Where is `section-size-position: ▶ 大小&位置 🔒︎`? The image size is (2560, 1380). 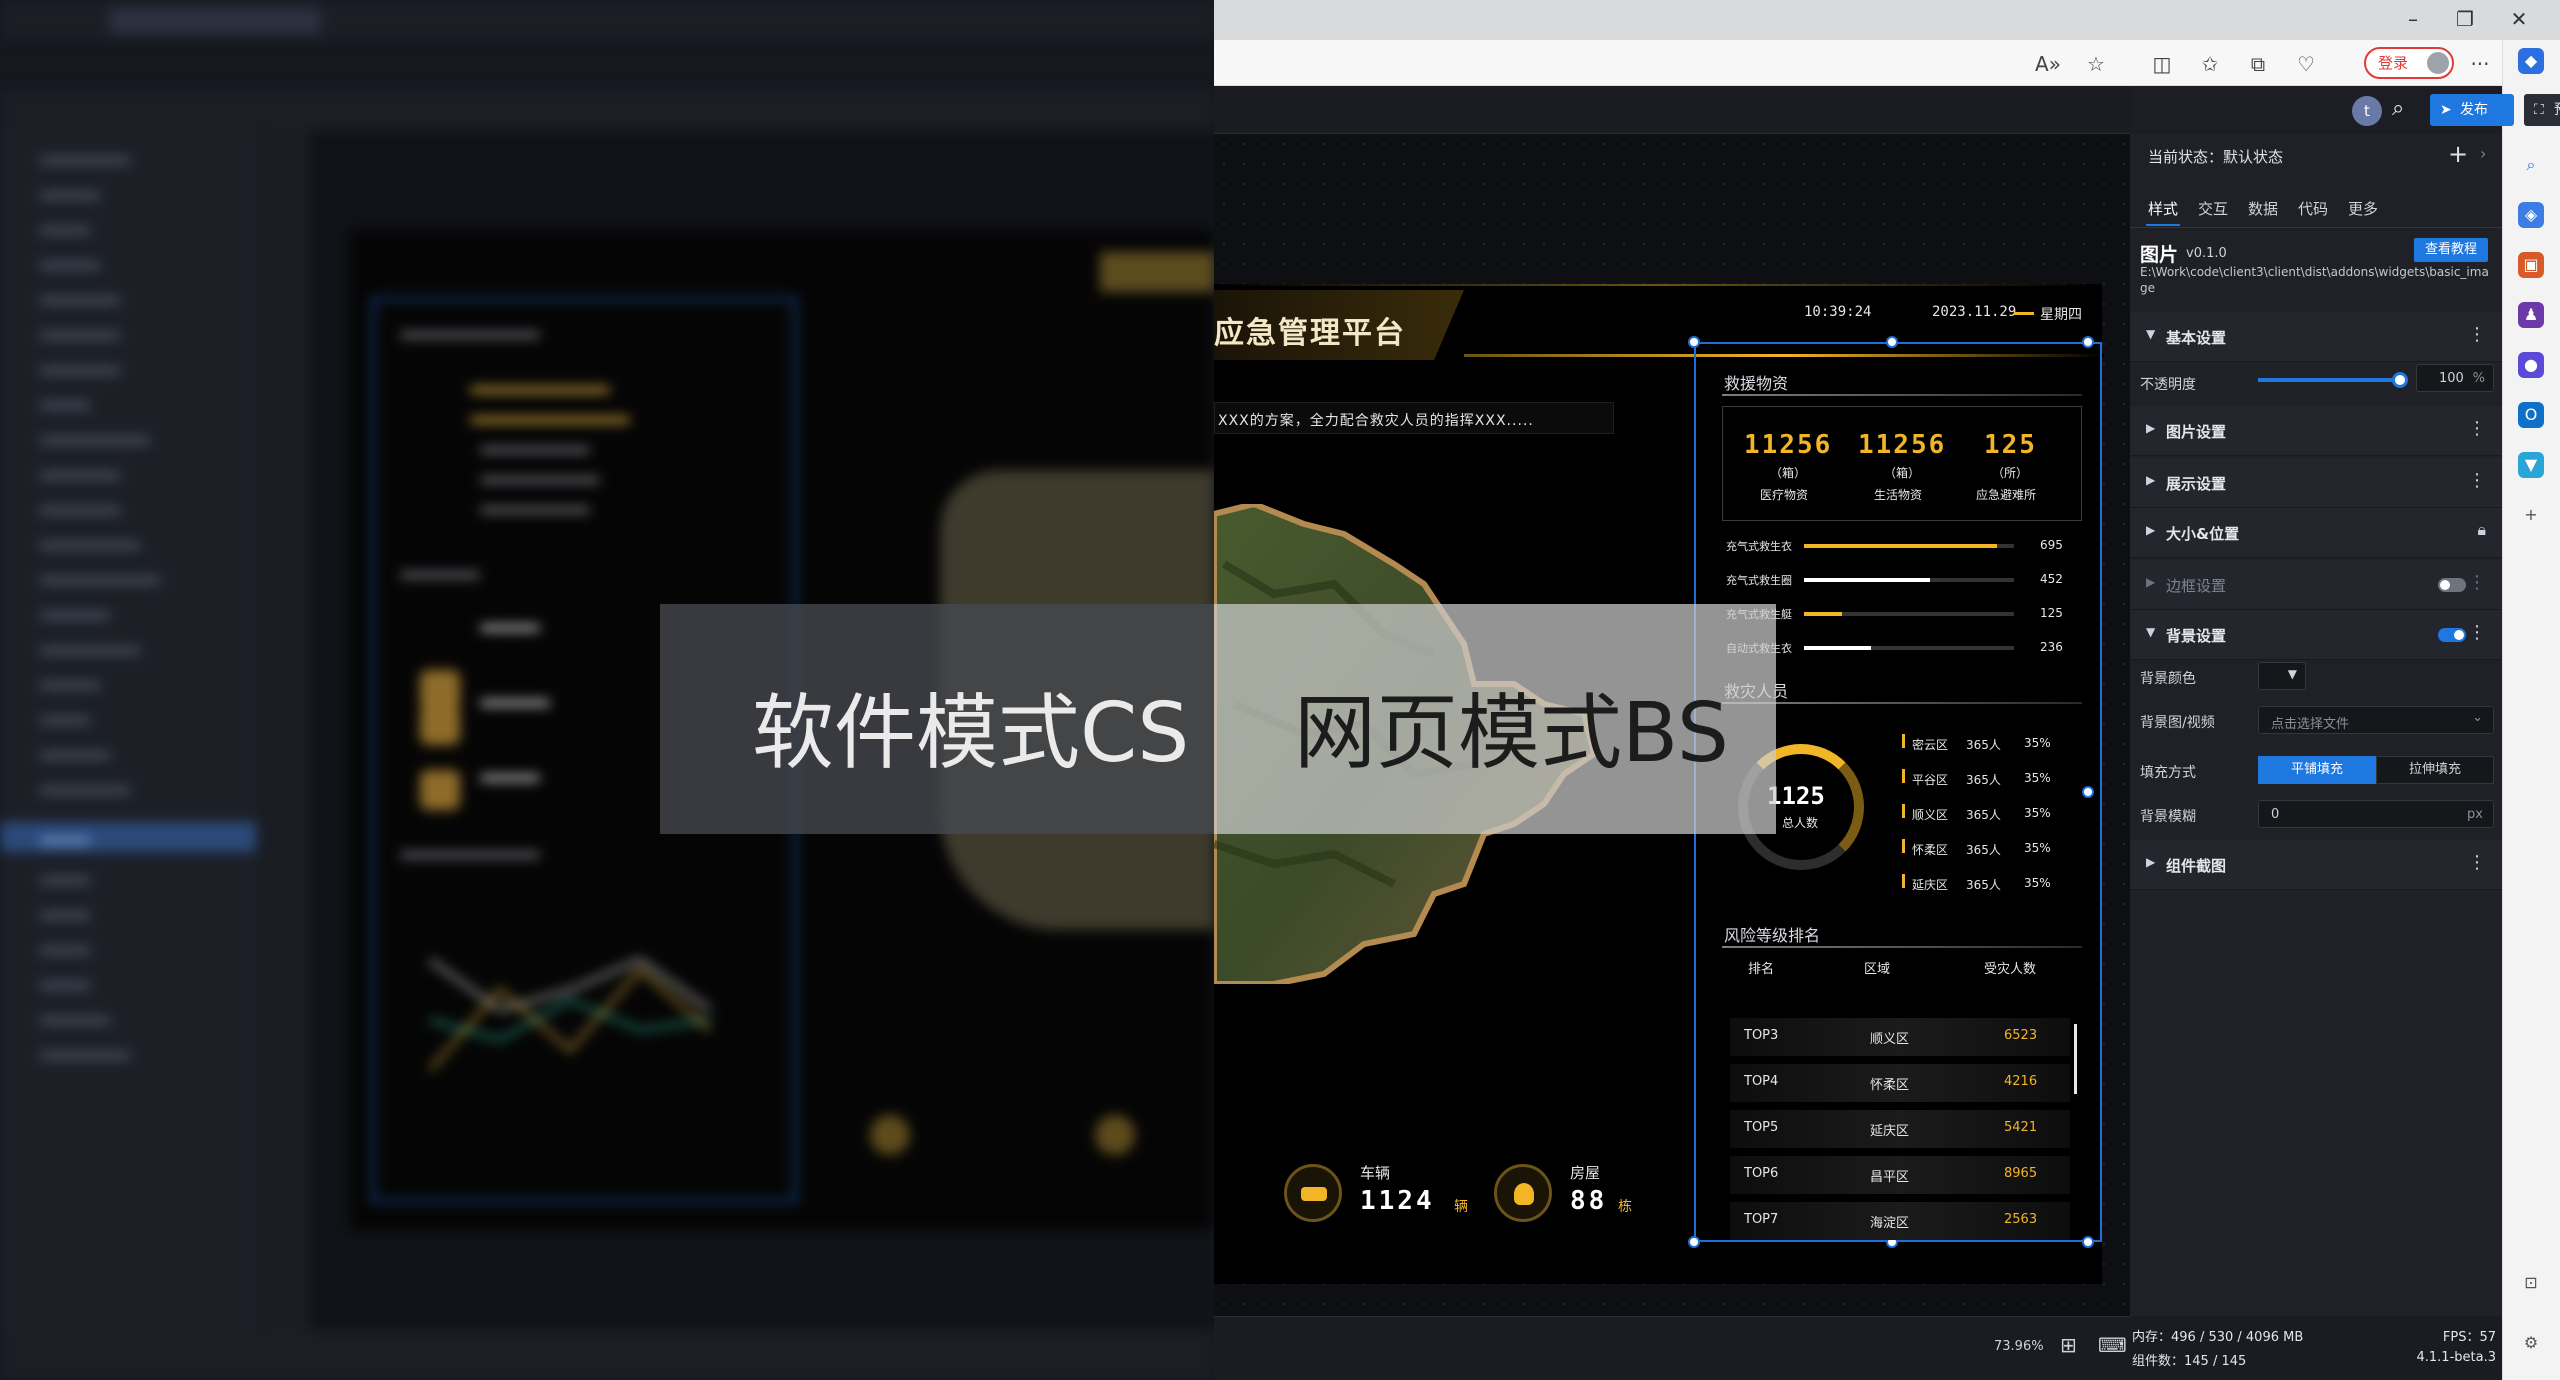
section-size-position: ▶ 大小&位置 🔒︎ is located at coordinates (2316, 533).